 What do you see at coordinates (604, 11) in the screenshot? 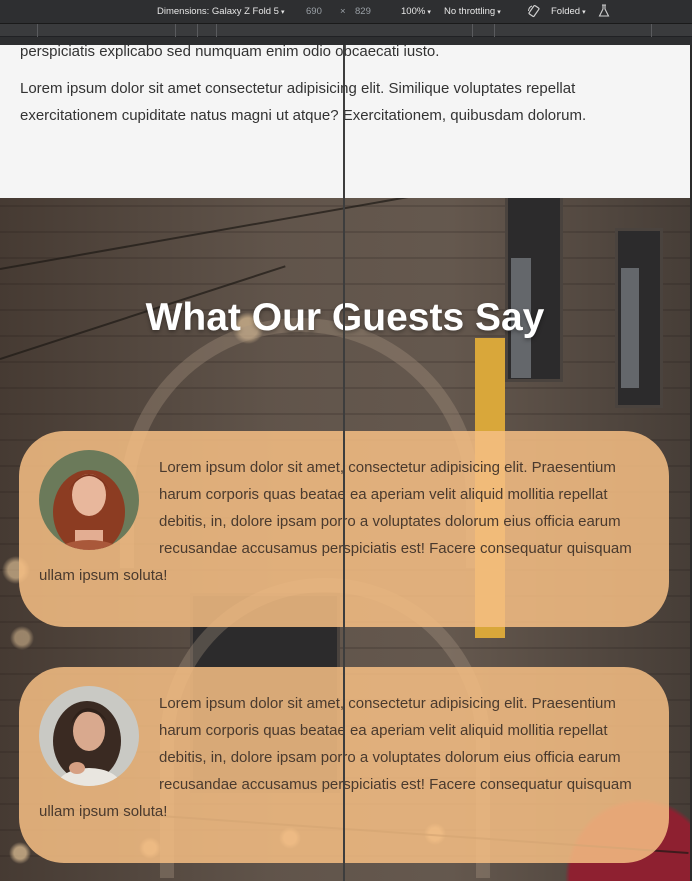
I see `flask-icon` at bounding box center [604, 11].